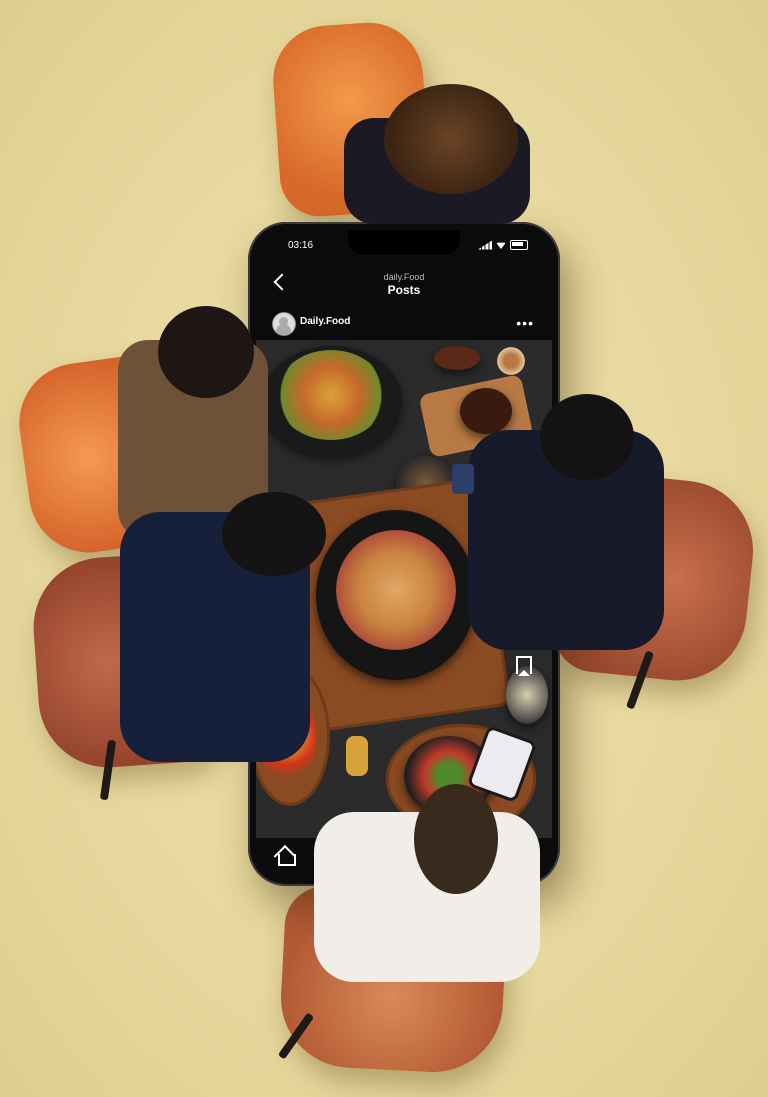  Describe the element at coordinates (457, 358) in the screenshot. I see `sauce-bowl` at that location.